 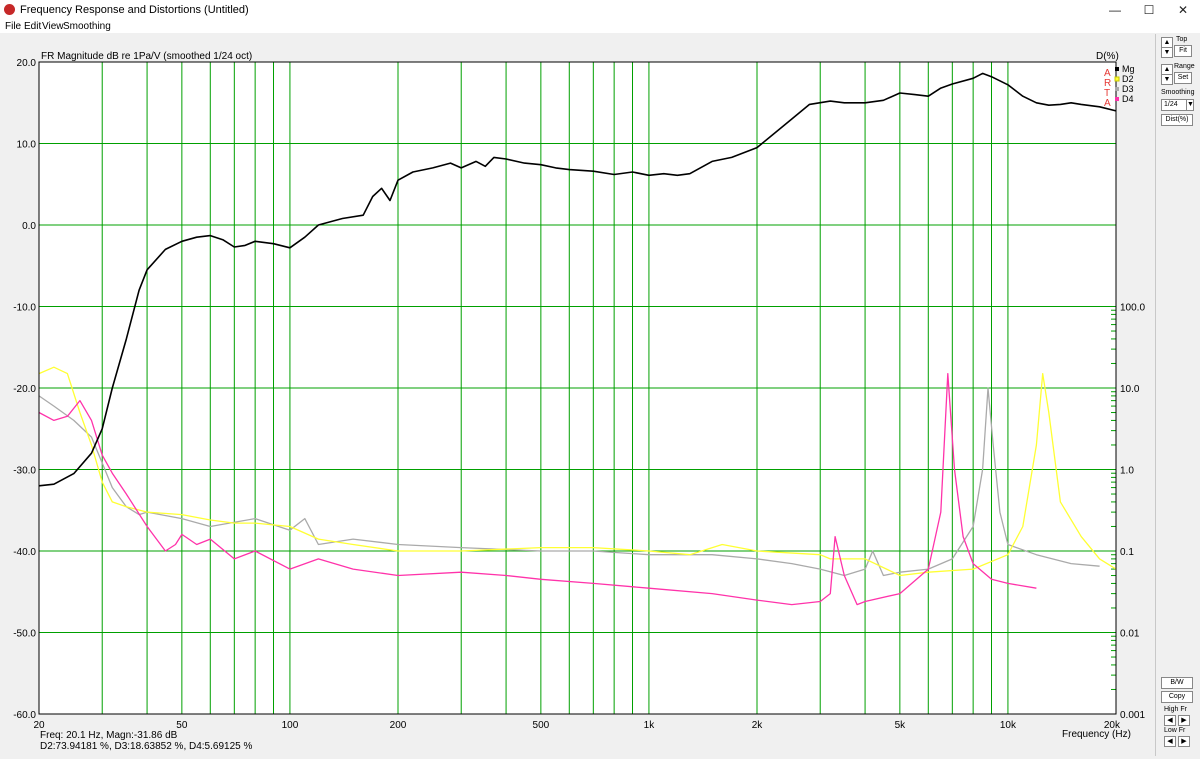 I want to click on legend-label-d4: D4, so click(x=1128, y=99).